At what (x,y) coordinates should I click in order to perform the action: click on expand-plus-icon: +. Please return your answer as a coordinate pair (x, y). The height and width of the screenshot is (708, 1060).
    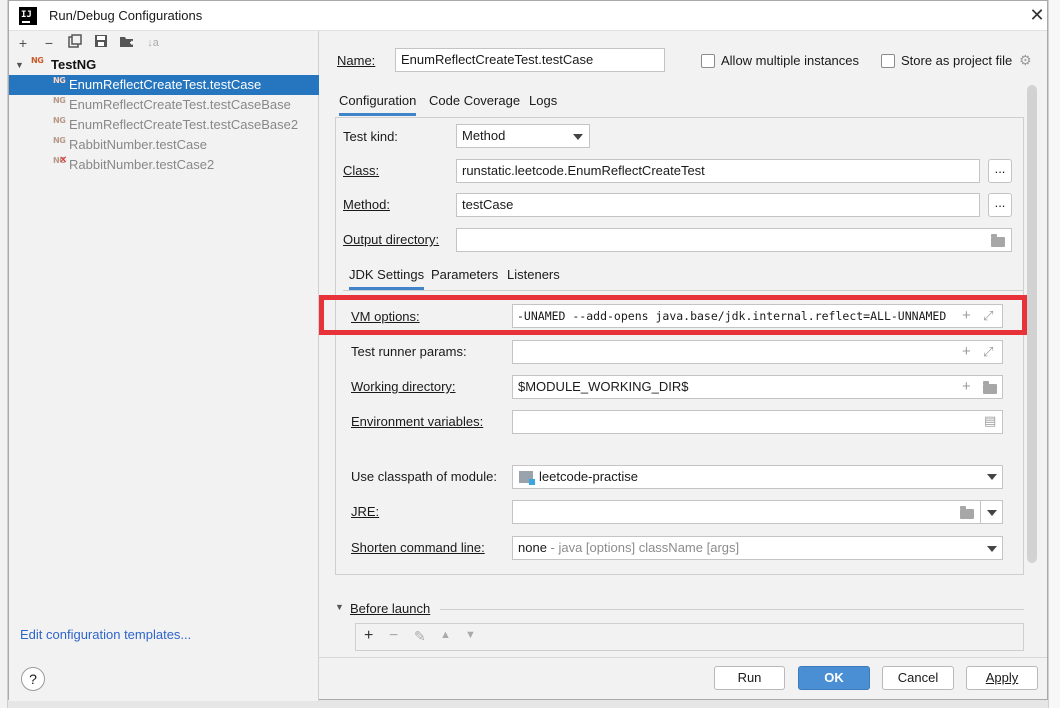
    Looking at the image, I should click on (966, 352).